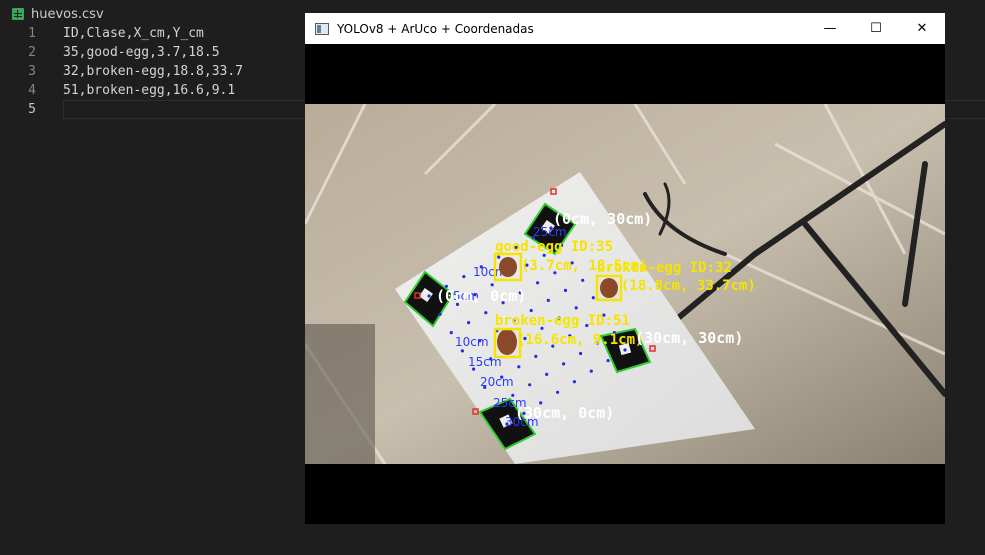 The image size is (985, 555). I want to click on line-number: 3, so click(32, 71).